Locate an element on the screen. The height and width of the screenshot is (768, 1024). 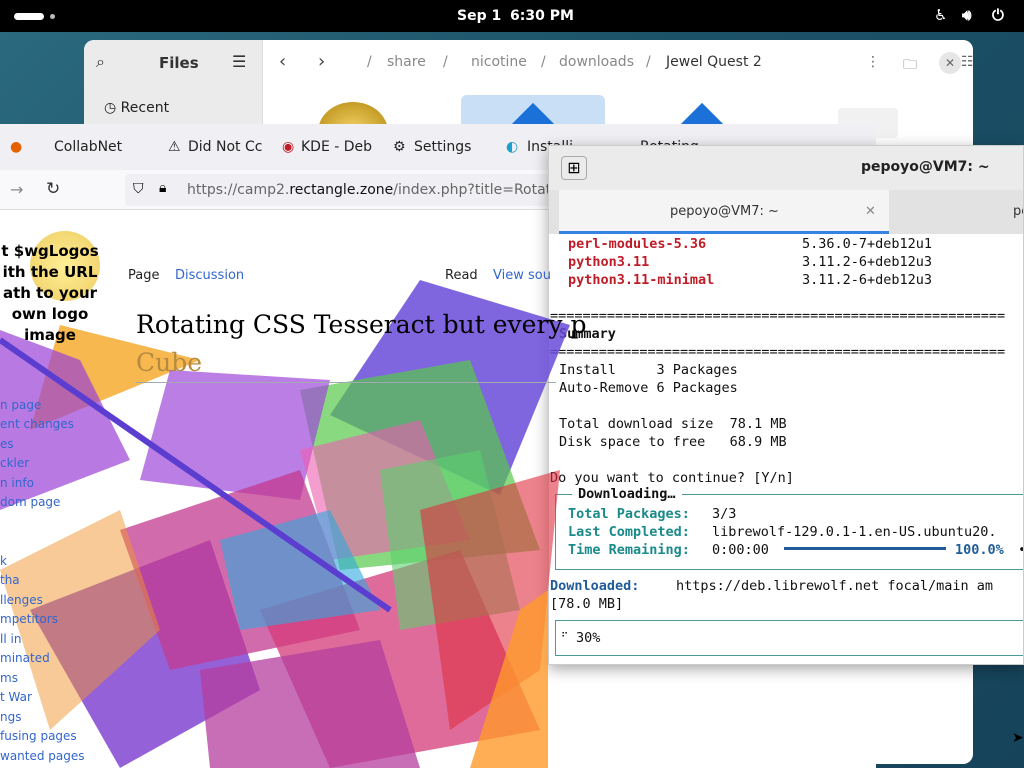
workspace-dot is located at coordinates (52, 16).